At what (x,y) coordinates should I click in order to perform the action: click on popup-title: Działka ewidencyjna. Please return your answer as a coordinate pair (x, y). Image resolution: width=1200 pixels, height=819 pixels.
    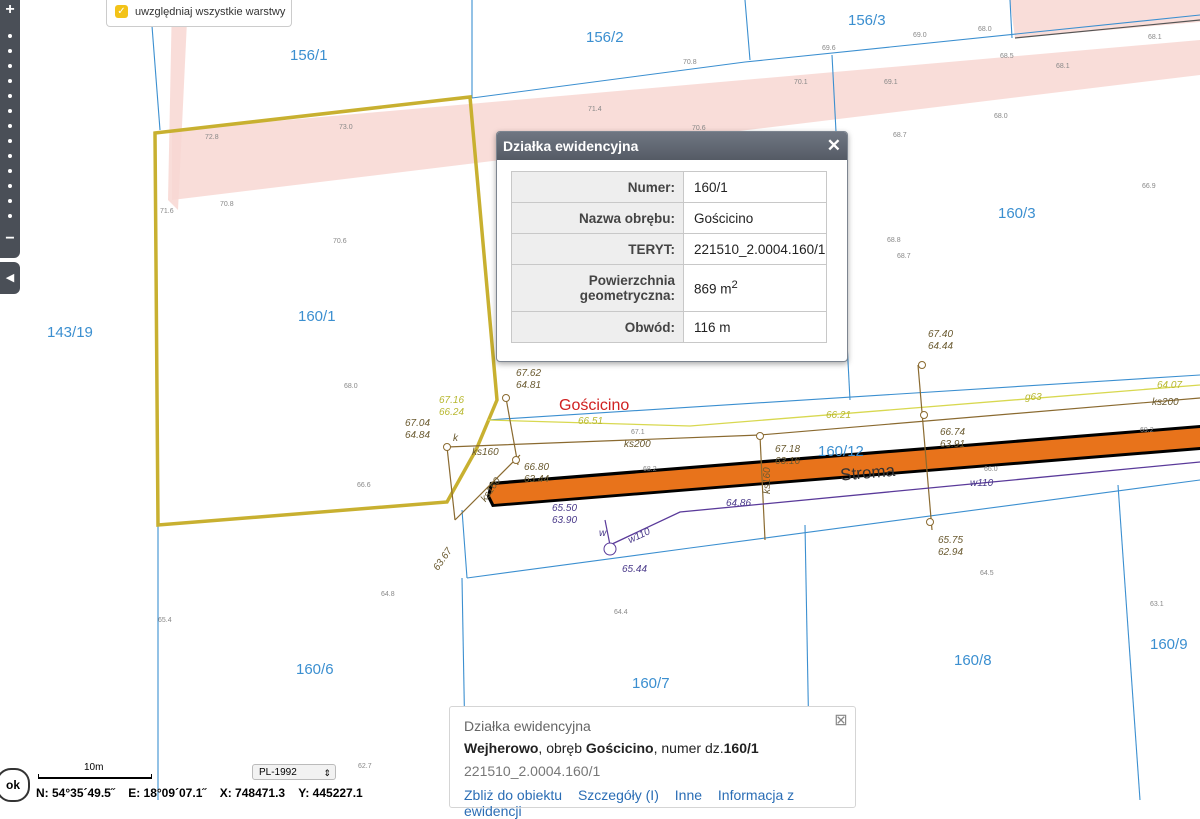
    Looking at the image, I should click on (571, 146).